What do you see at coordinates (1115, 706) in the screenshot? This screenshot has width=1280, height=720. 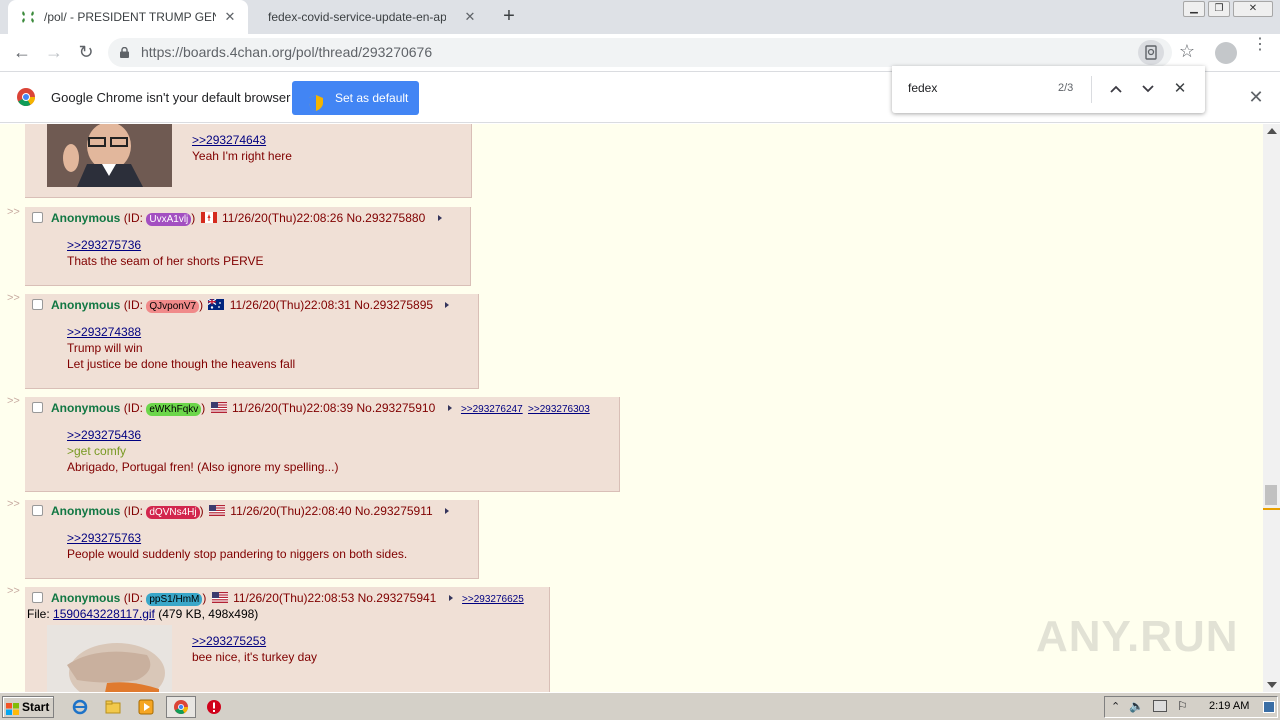 I see `tray-expand-icon: ⌃` at bounding box center [1115, 706].